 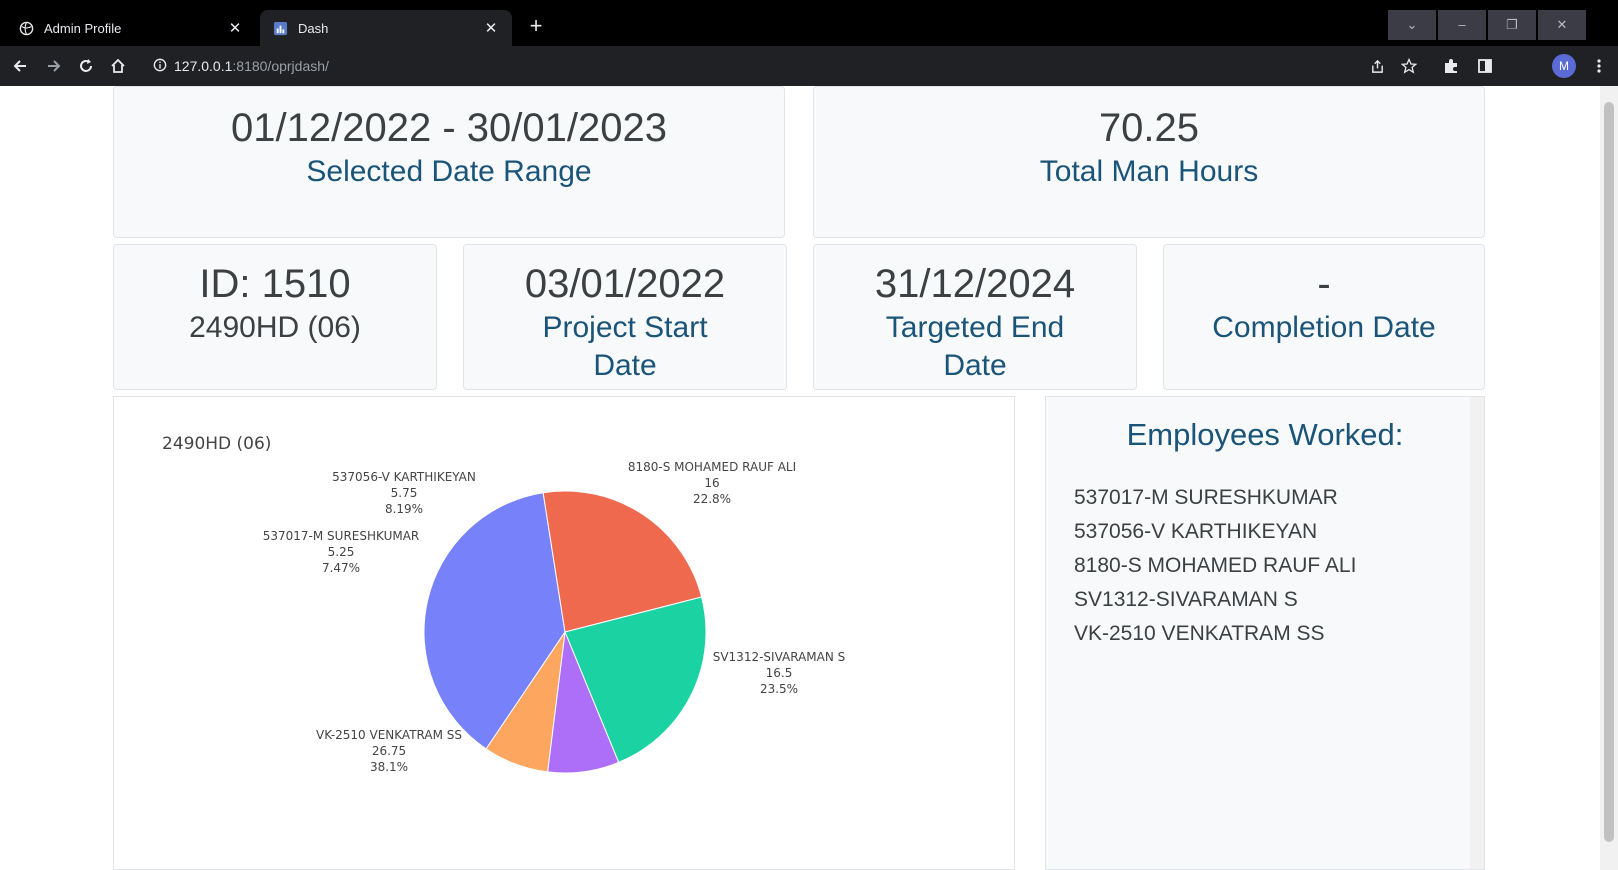 I want to click on tab-search-icon: ⌄, so click(x=1412, y=25).